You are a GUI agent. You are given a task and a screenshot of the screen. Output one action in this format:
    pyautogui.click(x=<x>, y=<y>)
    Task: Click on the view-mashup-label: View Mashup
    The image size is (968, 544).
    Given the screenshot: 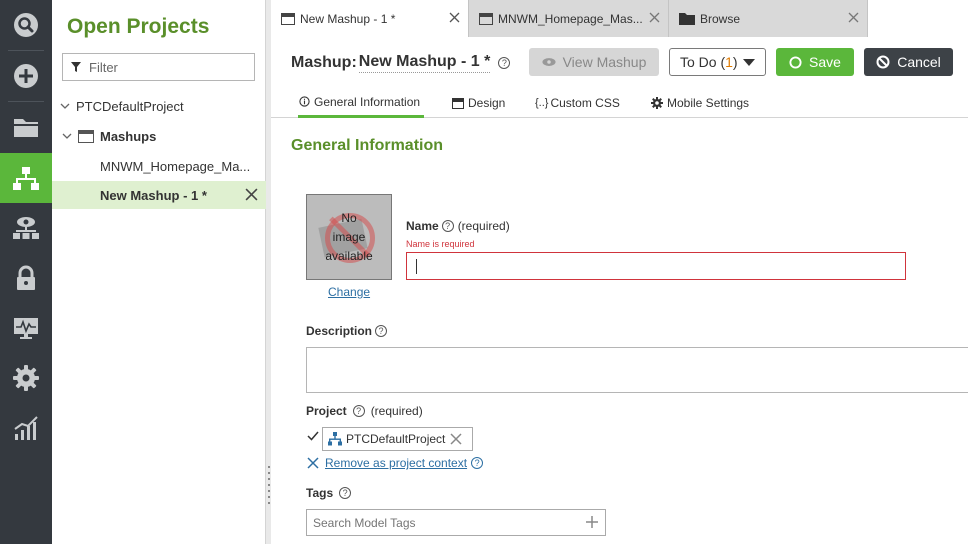 What is the action you would take?
    pyautogui.click(x=604, y=62)
    